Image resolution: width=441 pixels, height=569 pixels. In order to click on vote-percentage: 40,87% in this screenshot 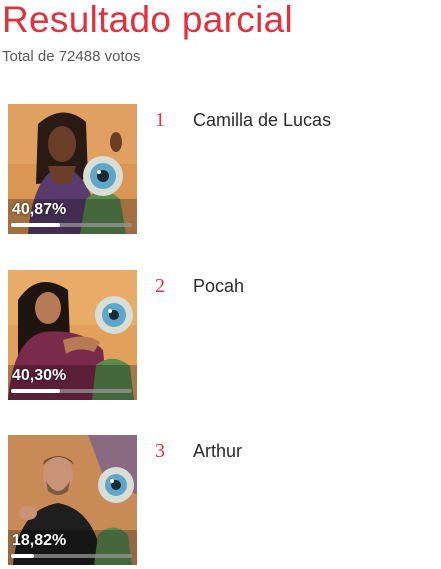, I will do `click(39, 209)`.